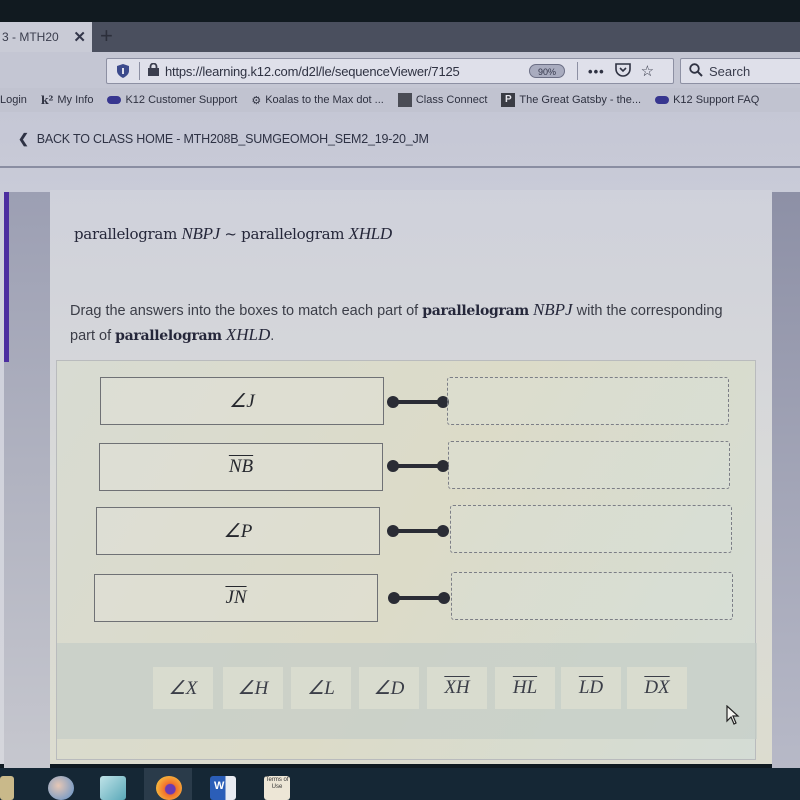 This screenshot has width=800, height=800. What do you see at coordinates (400, 784) in the screenshot?
I see `taskbar: W Terms of Use` at bounding box center [400, 784].